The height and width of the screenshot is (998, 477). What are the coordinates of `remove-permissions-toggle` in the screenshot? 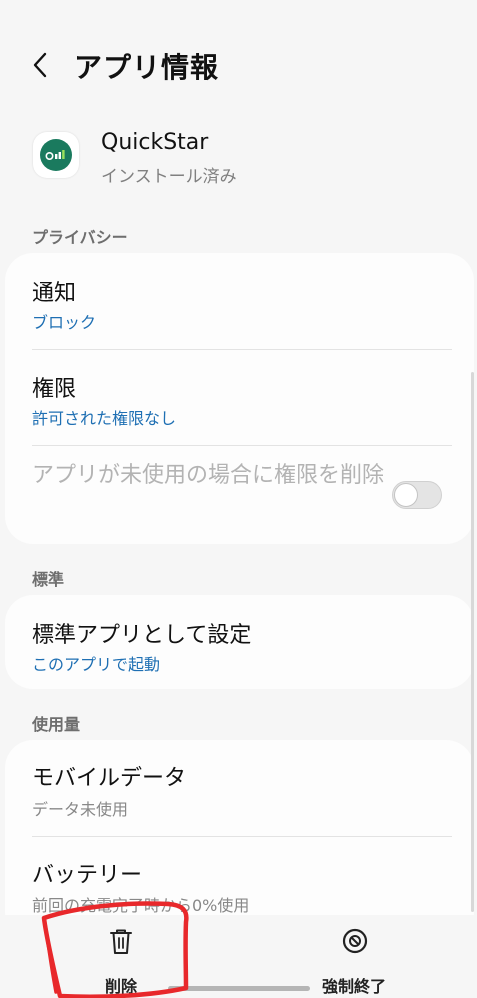 It's located at (417, 495).